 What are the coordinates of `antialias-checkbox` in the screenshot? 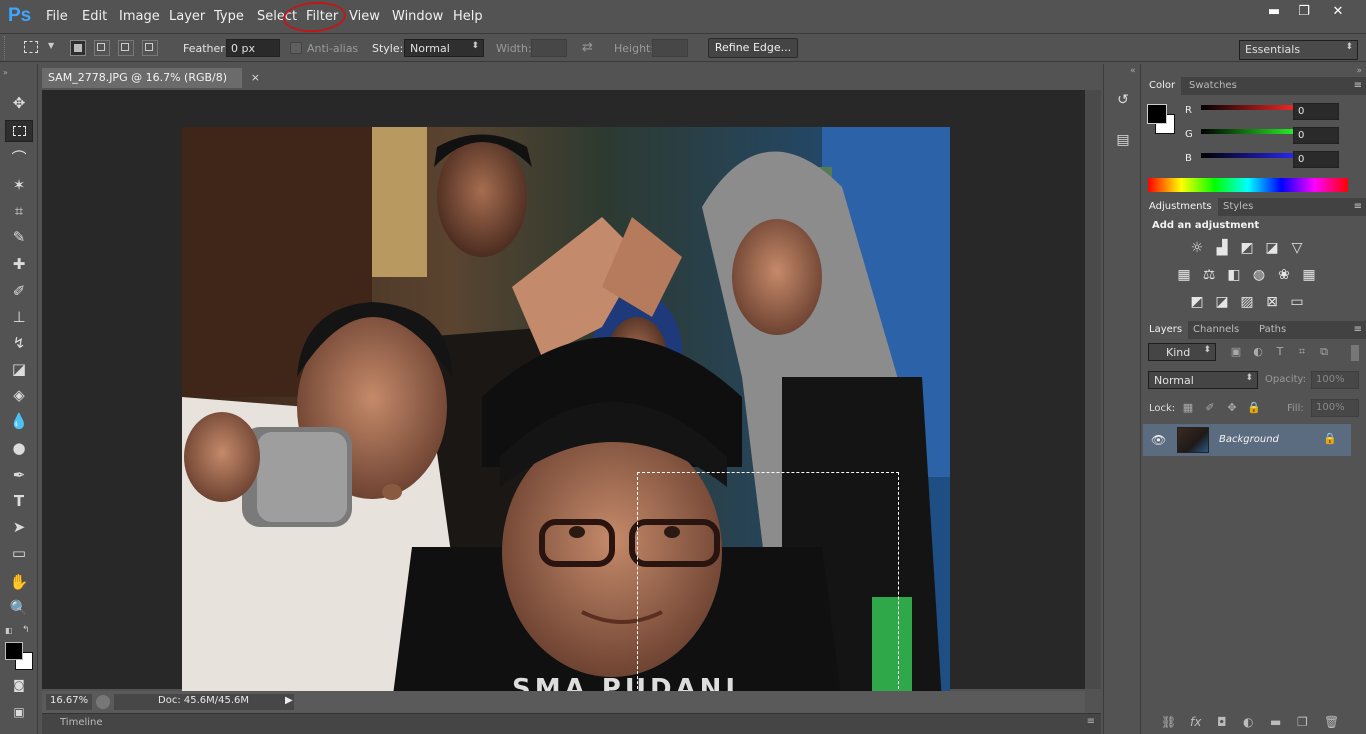 It's located at (296, 48).